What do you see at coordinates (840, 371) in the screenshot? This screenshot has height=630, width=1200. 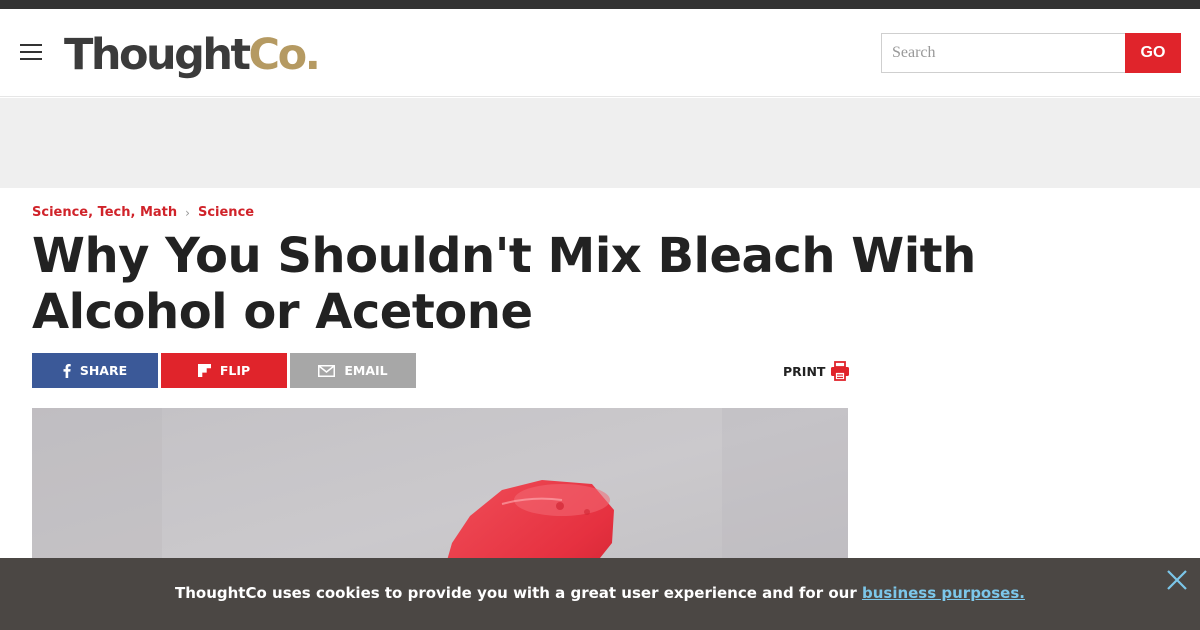 I see `printer-icon` at bounding box center [840, 371].